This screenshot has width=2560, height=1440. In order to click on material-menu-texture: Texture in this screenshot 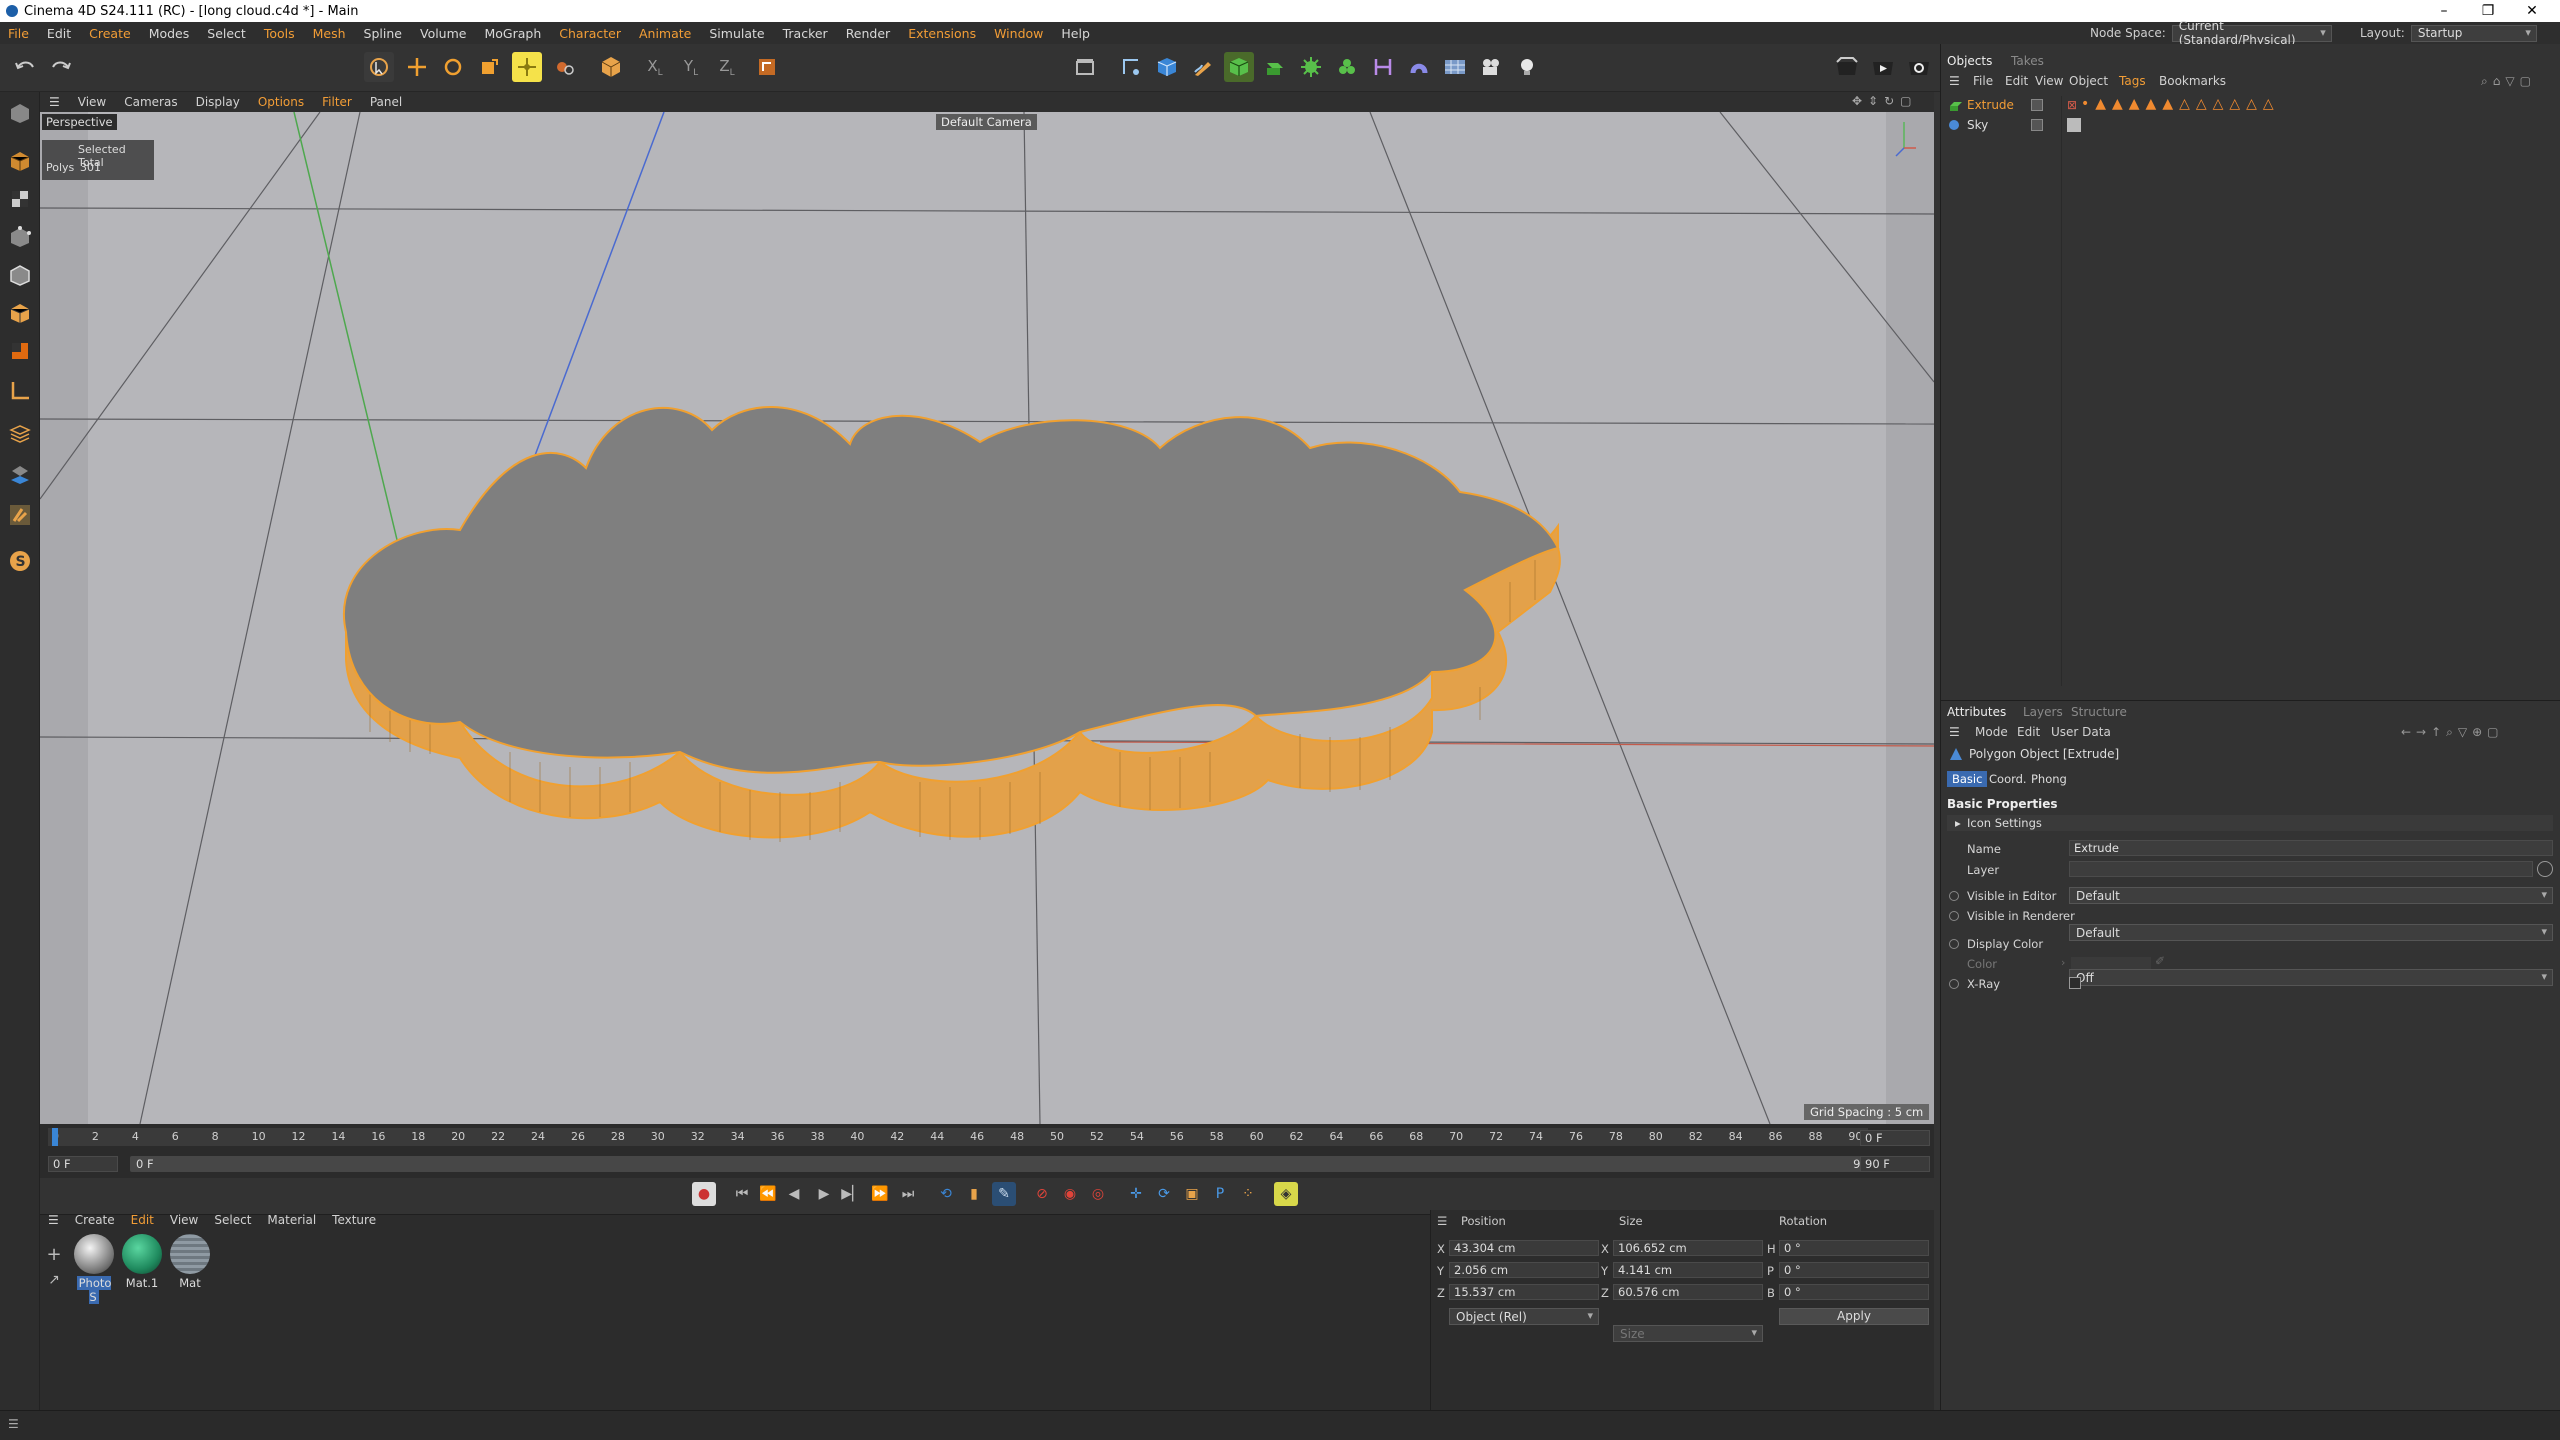, I will do `click(354, 1220)`.